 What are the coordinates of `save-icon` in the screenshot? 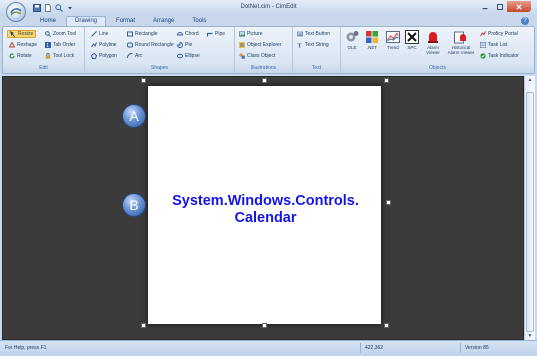 It's located at (36, 7).